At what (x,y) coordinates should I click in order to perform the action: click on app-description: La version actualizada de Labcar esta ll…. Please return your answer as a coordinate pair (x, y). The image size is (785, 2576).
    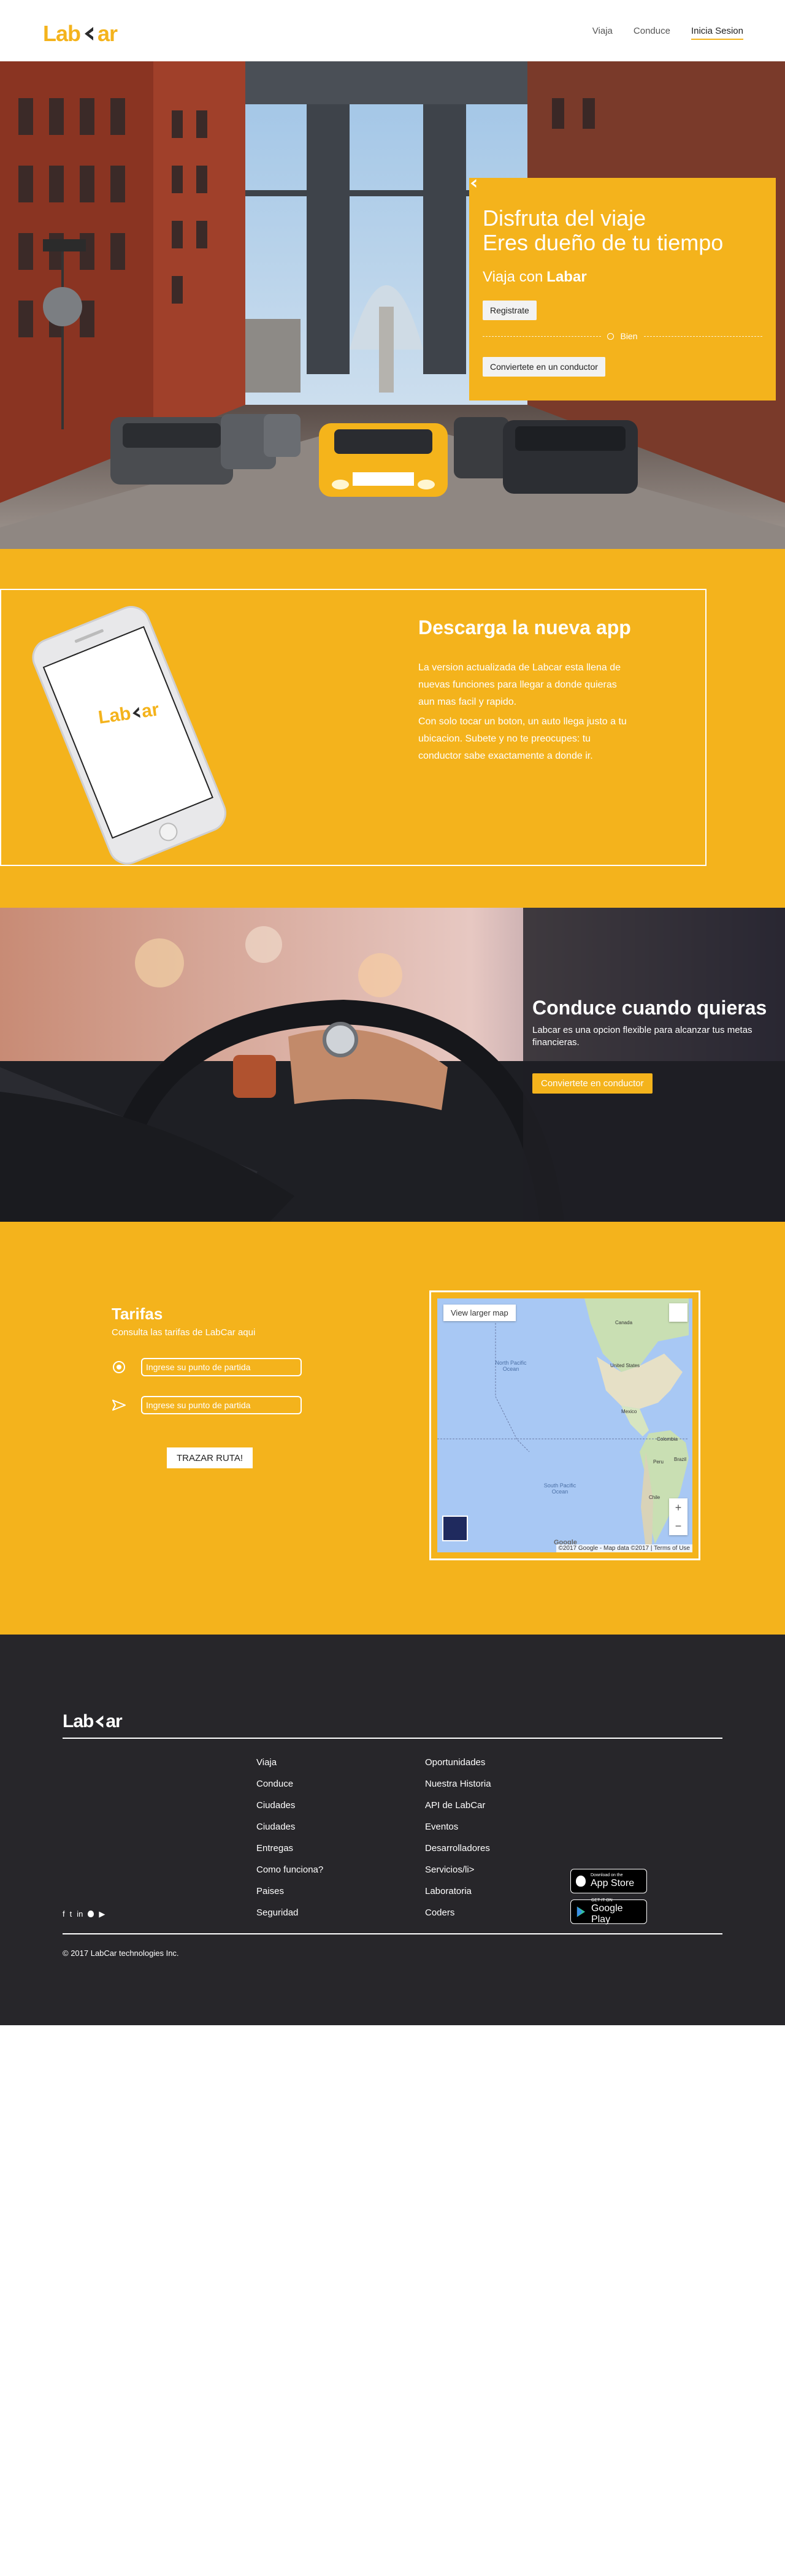
    Looking at the image, I should click on (522, 712).